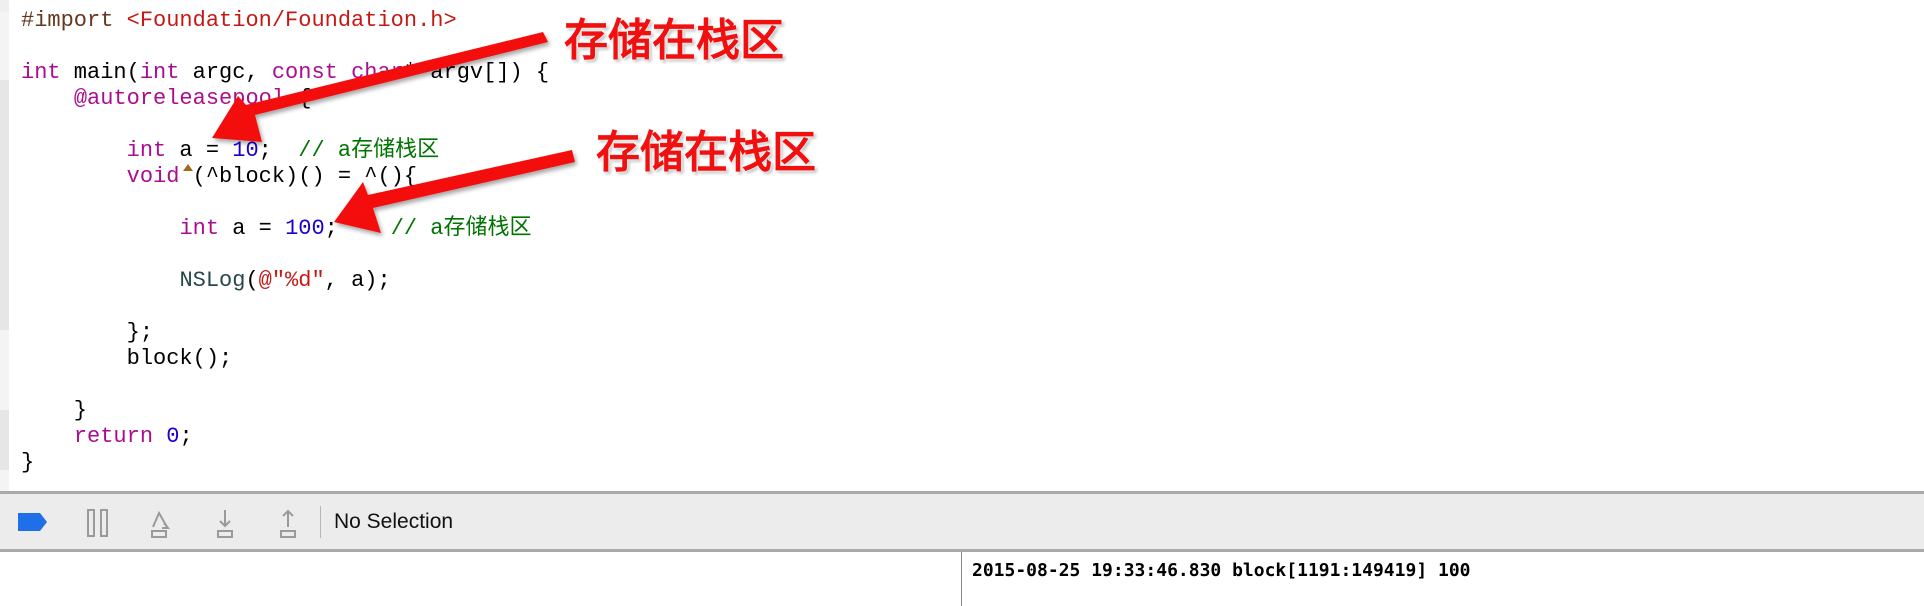 Image resolution: width=1924 pixels, height=606 pixels. Describe the element at coordinates (212, 280) in the screenshot. I see `code-token-fn: NSLog` at that location.